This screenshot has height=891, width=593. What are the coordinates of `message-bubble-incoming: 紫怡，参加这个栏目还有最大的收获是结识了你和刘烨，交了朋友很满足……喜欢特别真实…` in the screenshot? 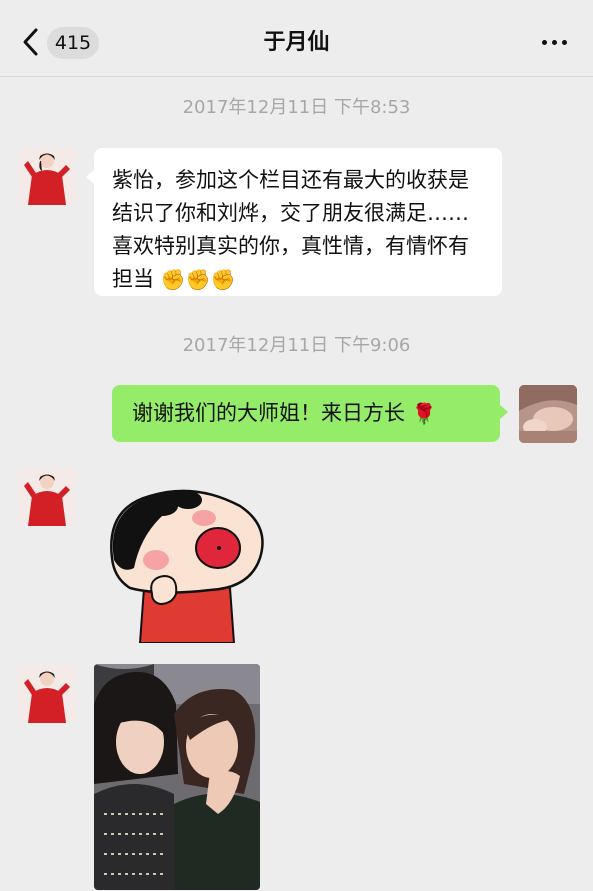 It's located at (294, 222).